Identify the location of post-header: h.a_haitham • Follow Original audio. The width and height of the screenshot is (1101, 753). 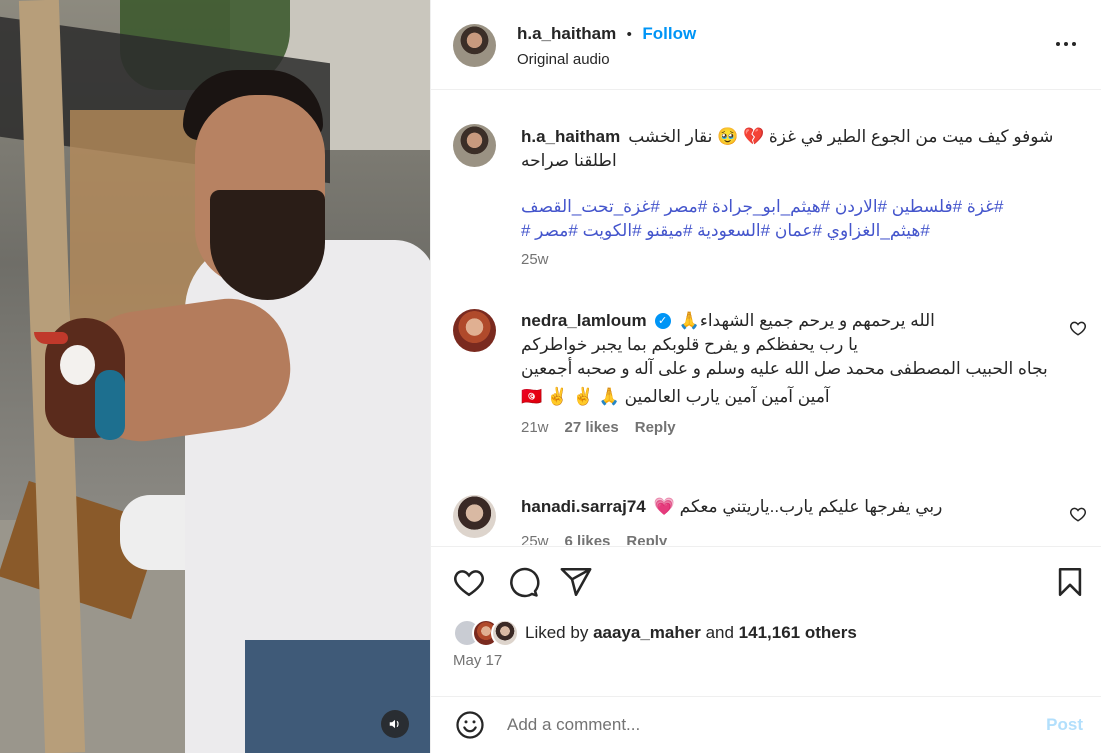
(766, 45).